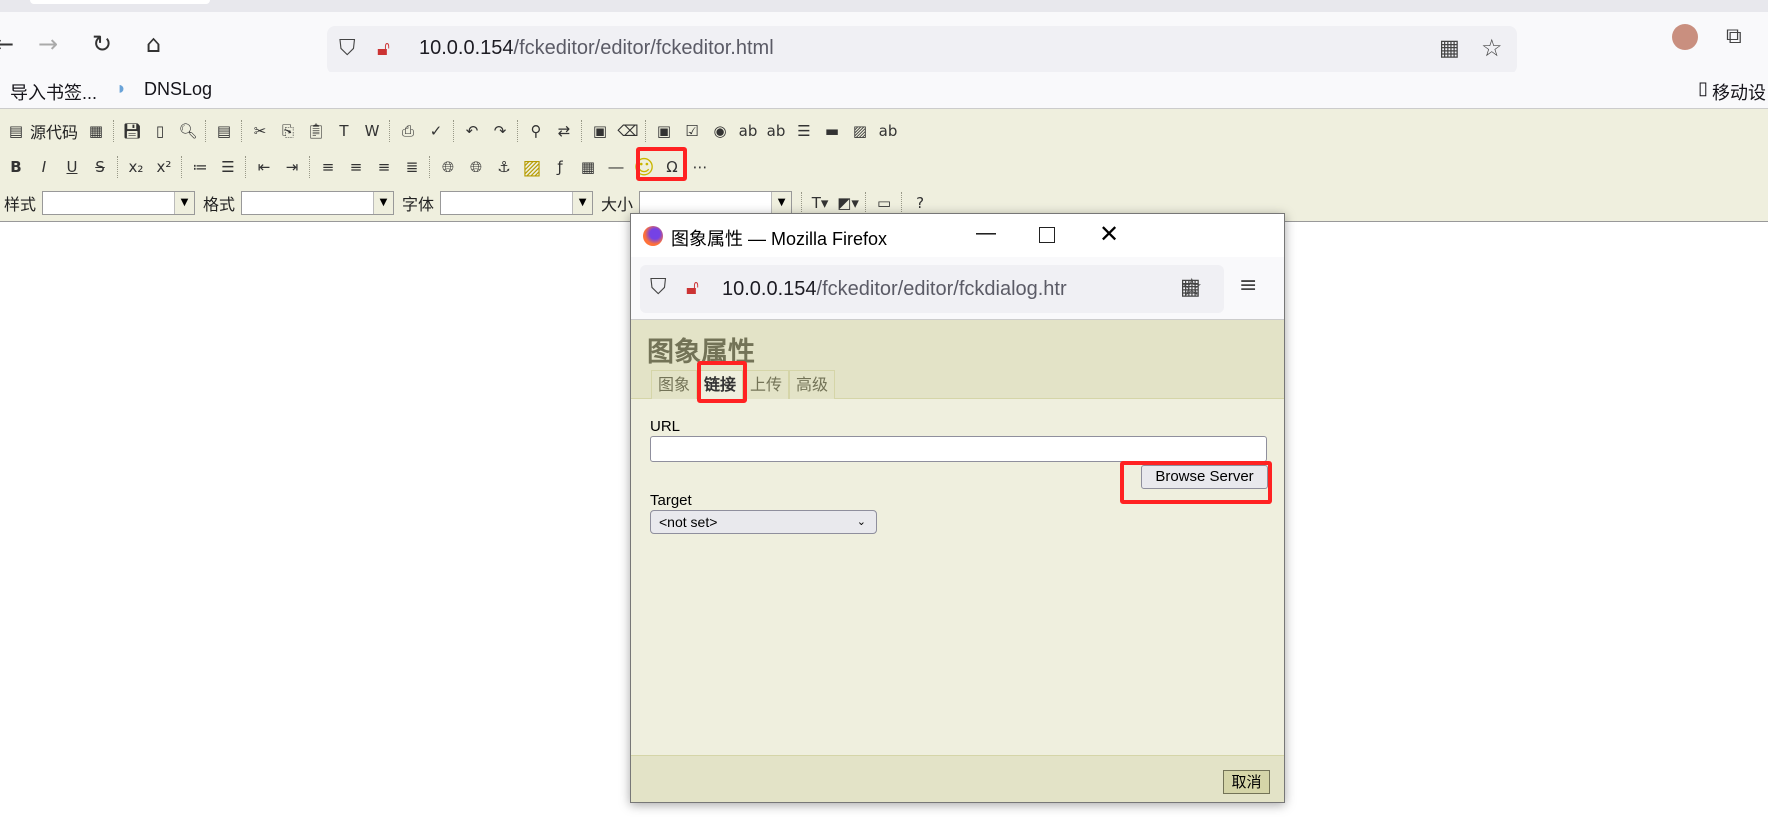 This screenshot has height=822, width=1768. I want to click on button-button: ▬, so click(832, 131).